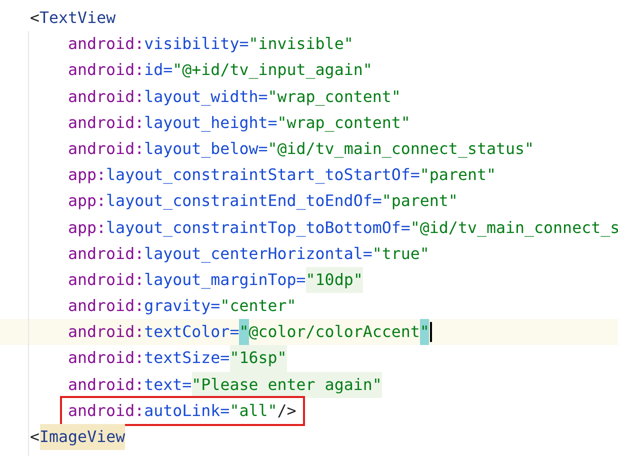 Image resolution: width=618 pixels, height=456 pixels. I want to click on attribute-name: text=, so click(168, 385).